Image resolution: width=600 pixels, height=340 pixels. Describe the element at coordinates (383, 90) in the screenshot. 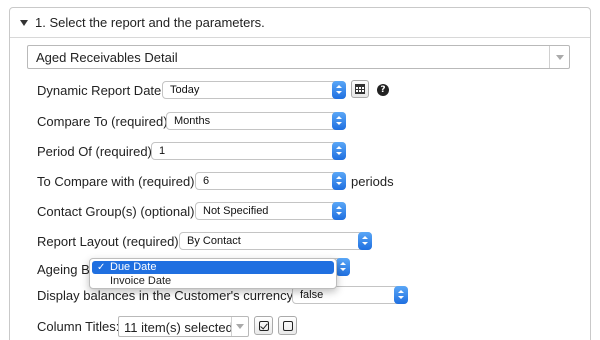

I see `help-icon: ?` at that location.